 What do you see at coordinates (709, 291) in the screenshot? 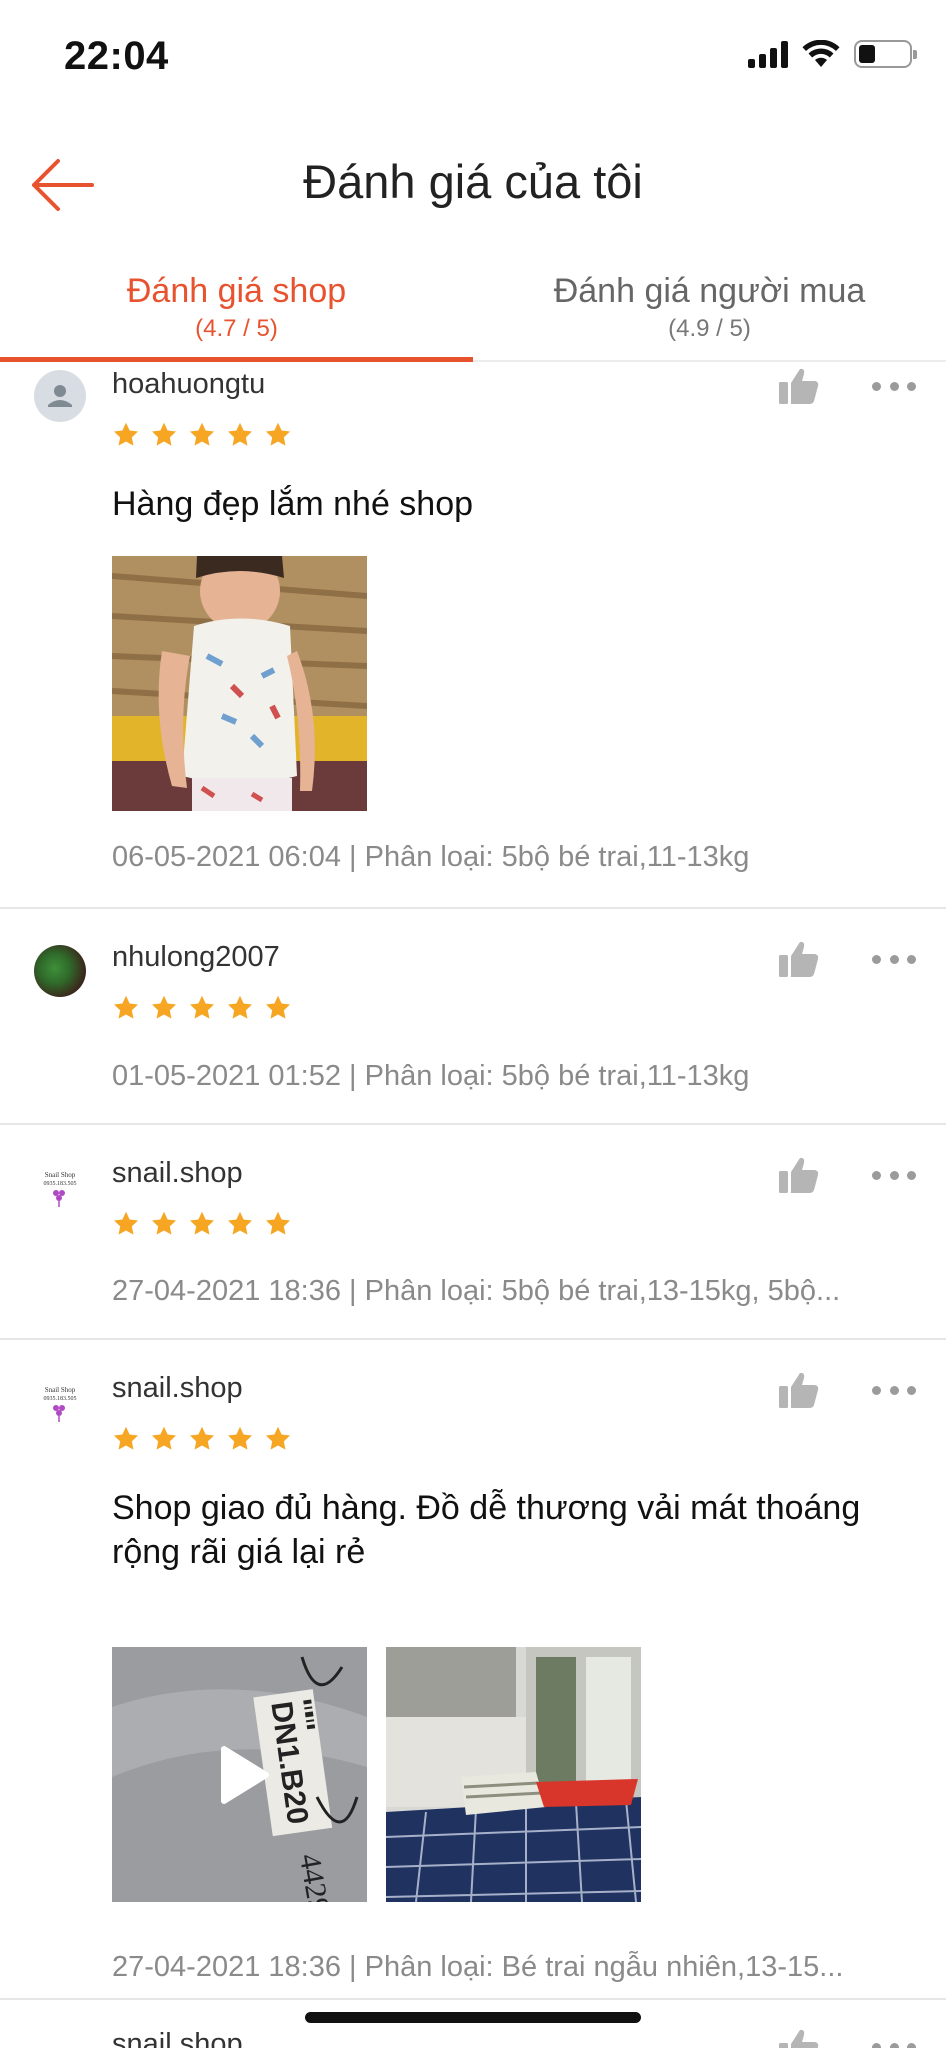
I see `tab-label: Đánh giá người mua` at bounding box center [709, 291].